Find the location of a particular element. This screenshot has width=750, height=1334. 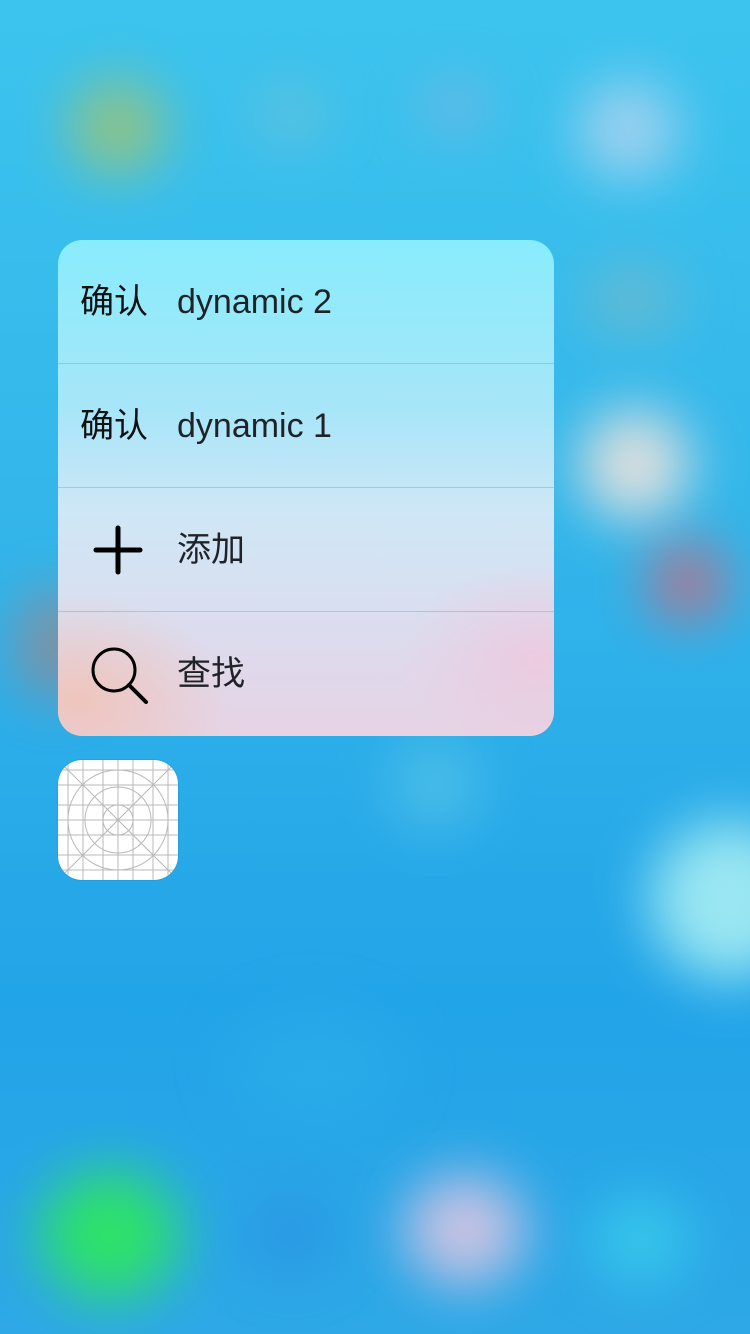

quick-action-dynamic-1: 确认 dynamic 1 is located at coordinates (306, 426).